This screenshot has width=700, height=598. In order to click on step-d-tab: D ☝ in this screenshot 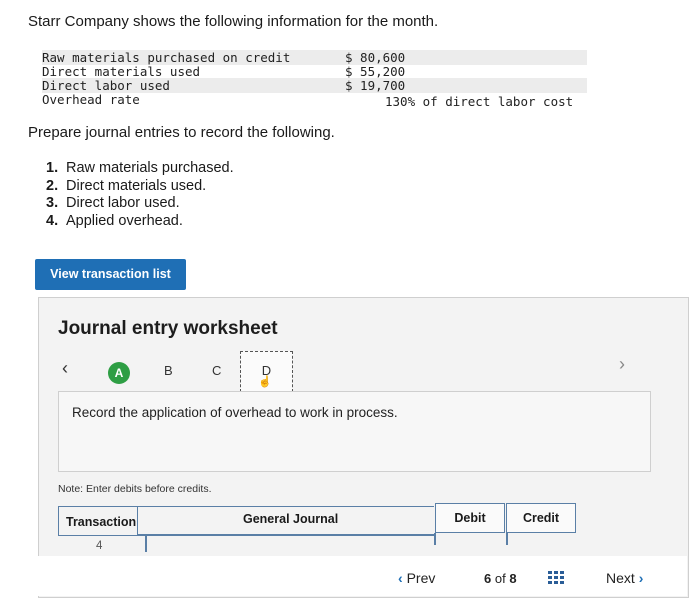, I will do `click(266, 371)`.